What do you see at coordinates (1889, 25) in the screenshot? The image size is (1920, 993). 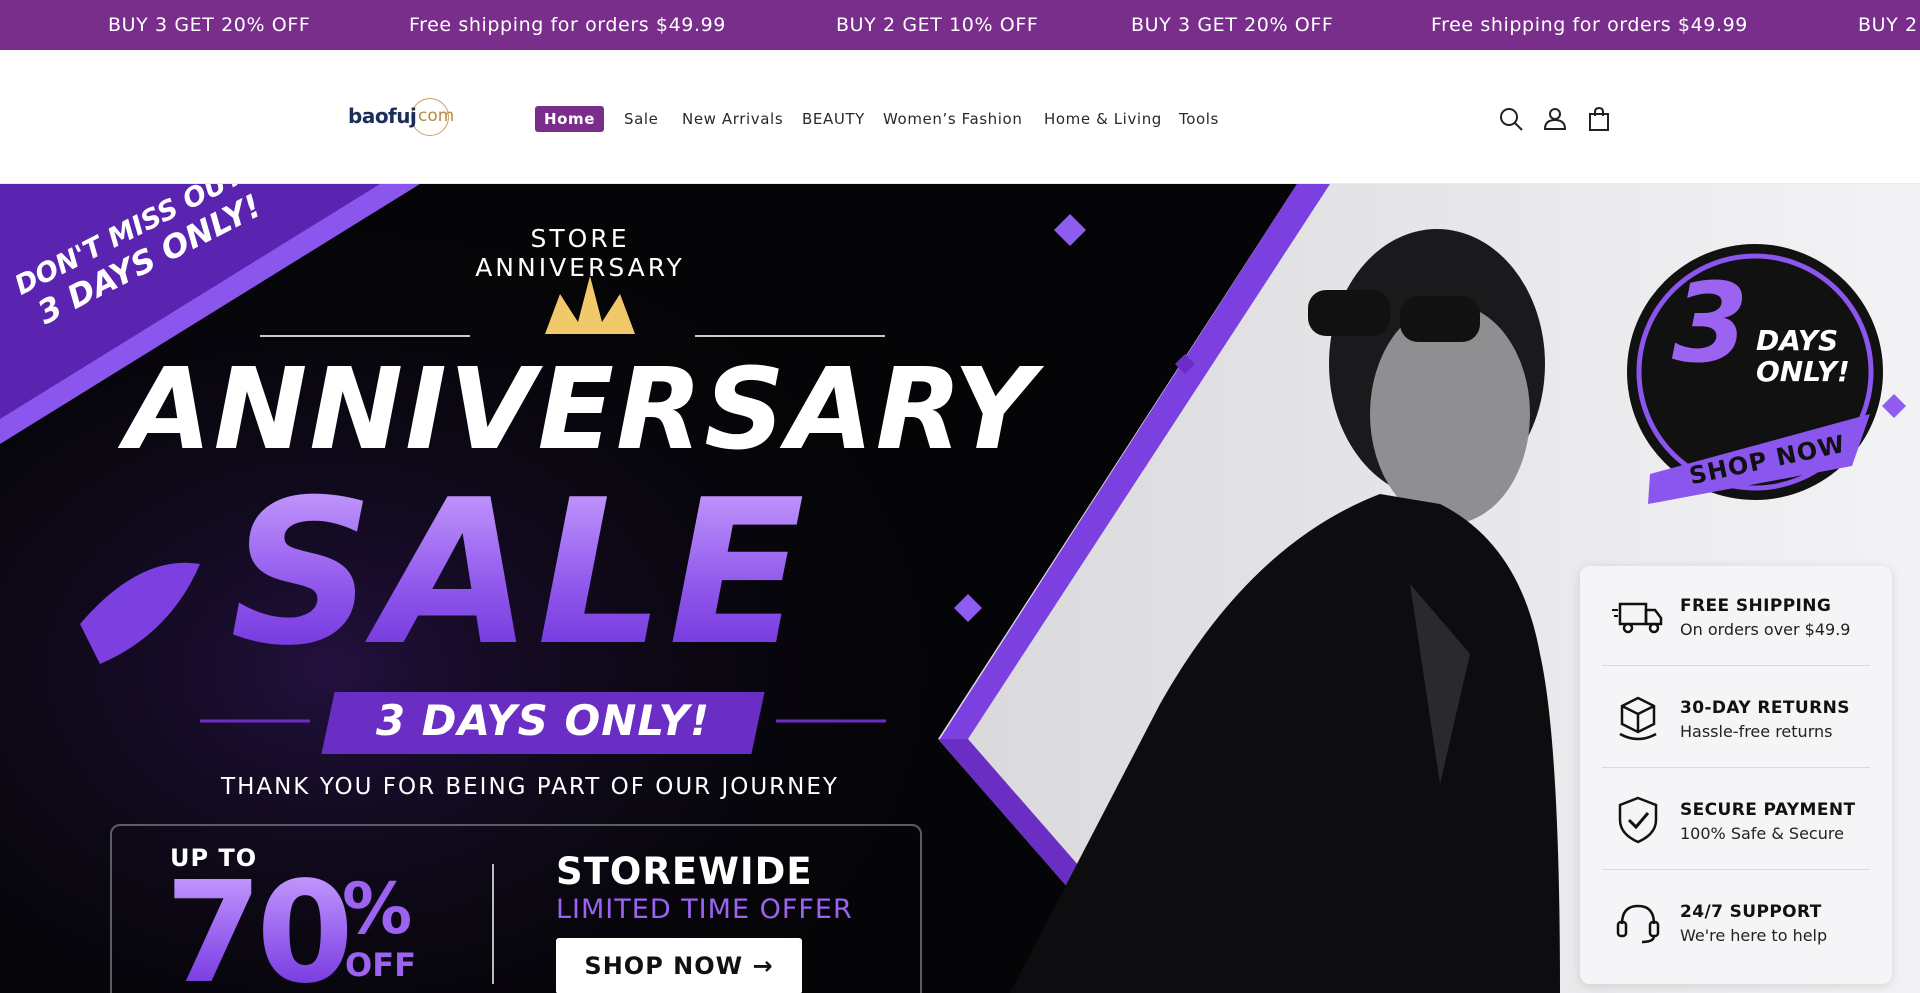 I see `announcement-item: BUY 2 G` at bounding box center [1889, 25].